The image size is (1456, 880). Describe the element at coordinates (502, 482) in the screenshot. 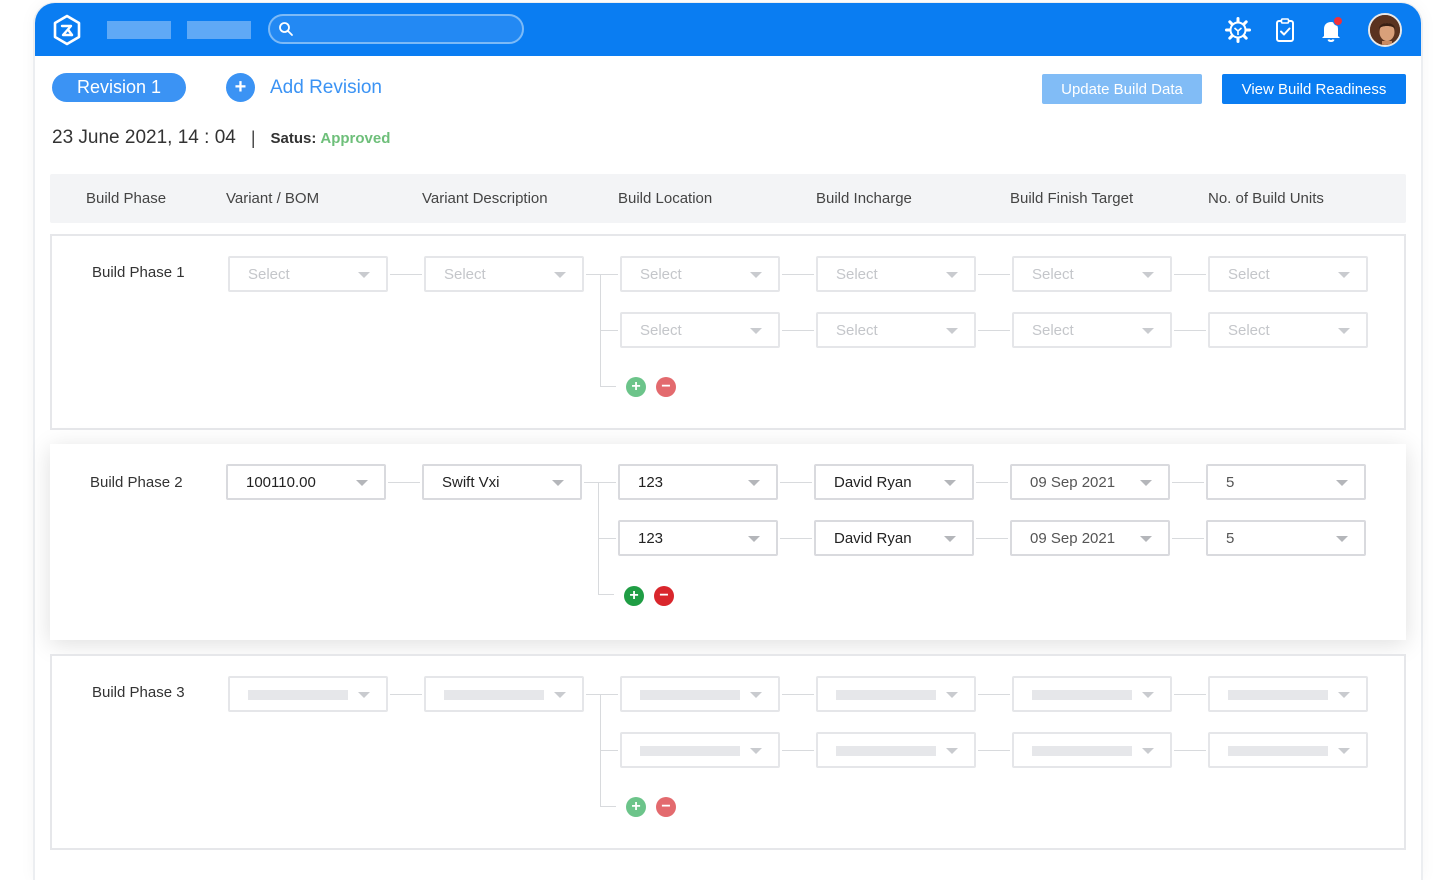

I see `description-select: Swift Vxi` at that location.